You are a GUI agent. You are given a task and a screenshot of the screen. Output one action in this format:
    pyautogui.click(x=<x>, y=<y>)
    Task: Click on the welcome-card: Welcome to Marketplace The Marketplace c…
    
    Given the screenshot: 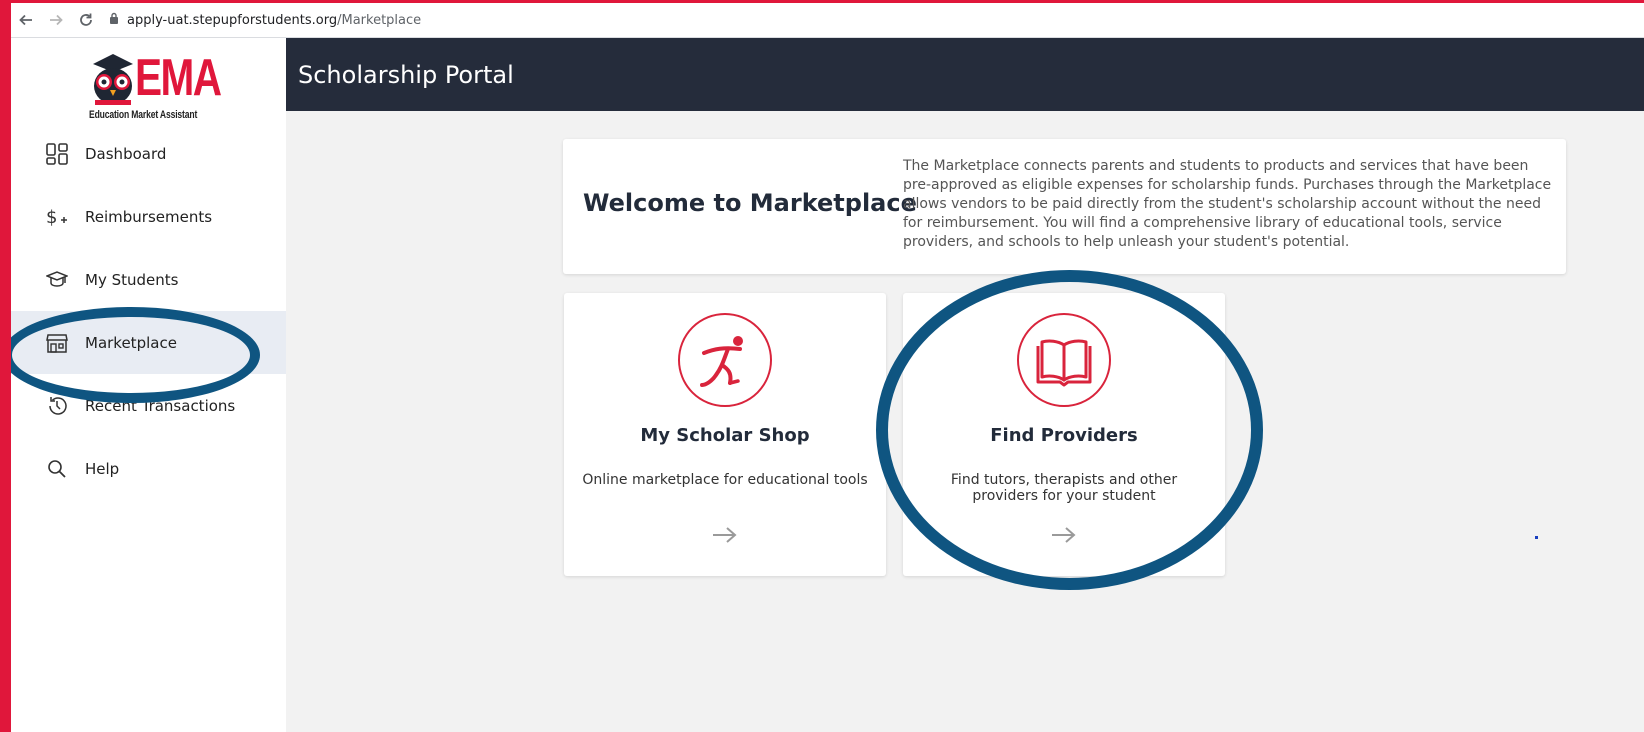 What is the action you would take?
    pyautogui.click(x=1064, y=206)
    